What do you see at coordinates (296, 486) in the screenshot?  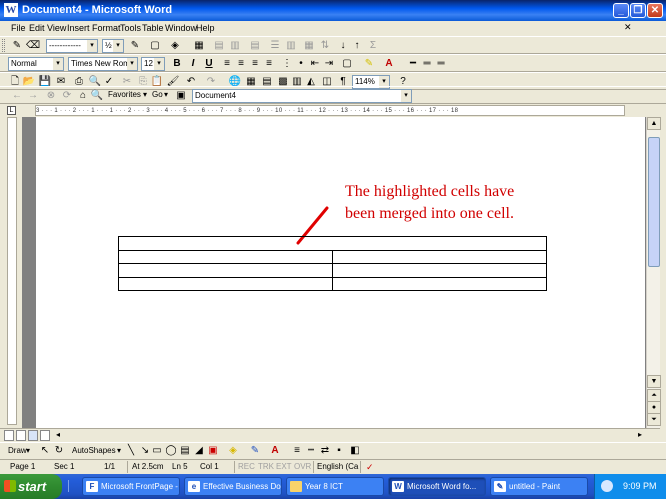 I see `folder-icon` at bounding box center [296, 486].